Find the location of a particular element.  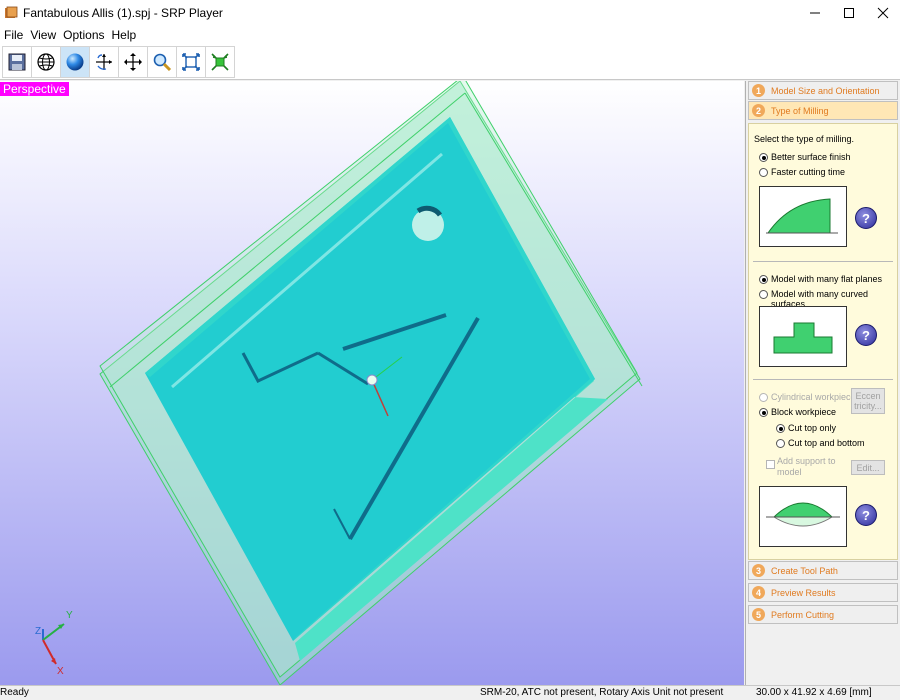

close-button is located at coordinates (883, 13).